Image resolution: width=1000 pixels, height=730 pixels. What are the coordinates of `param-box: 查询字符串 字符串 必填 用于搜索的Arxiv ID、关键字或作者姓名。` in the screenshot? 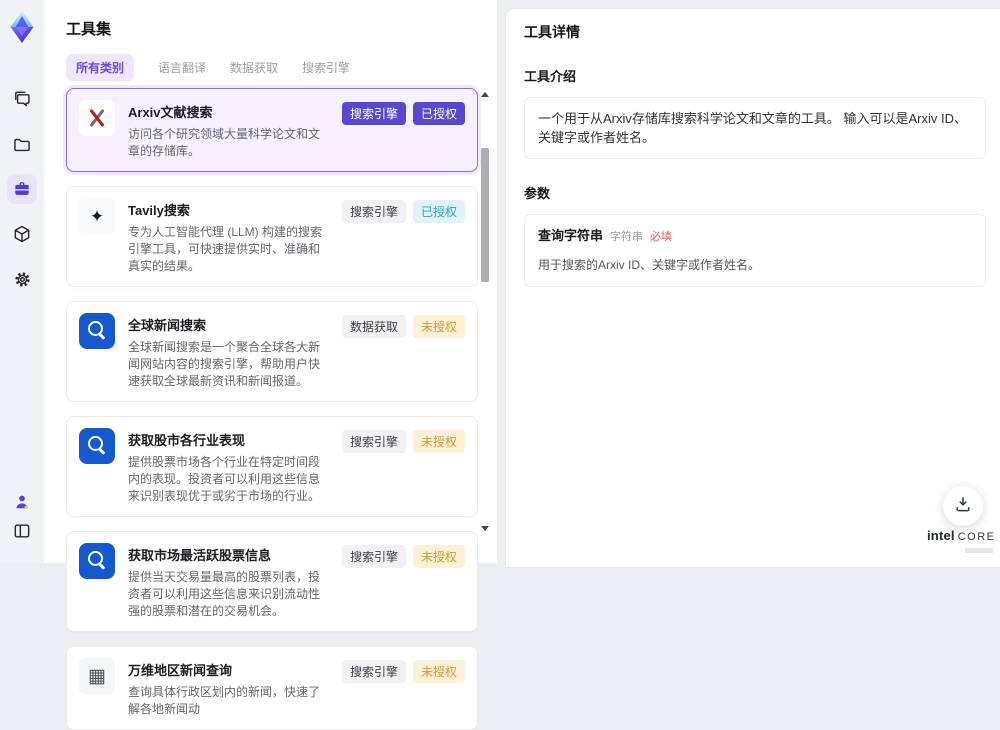 It's located at (755, 250).